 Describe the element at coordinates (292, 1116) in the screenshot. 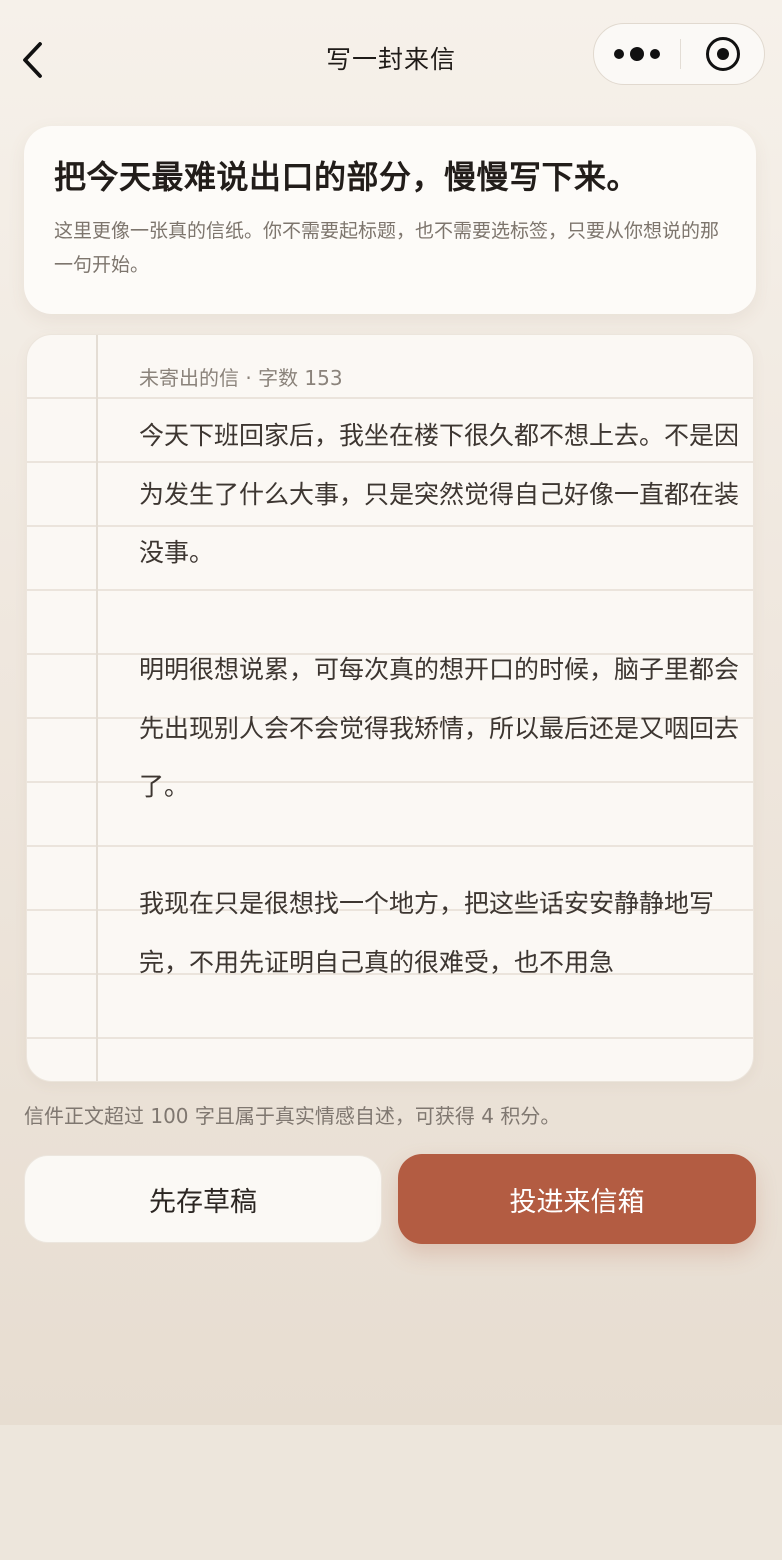

I see `points-hint: 信件正文超过 100 字且属于真实情感自述，可获得 4 积分。` at that location.